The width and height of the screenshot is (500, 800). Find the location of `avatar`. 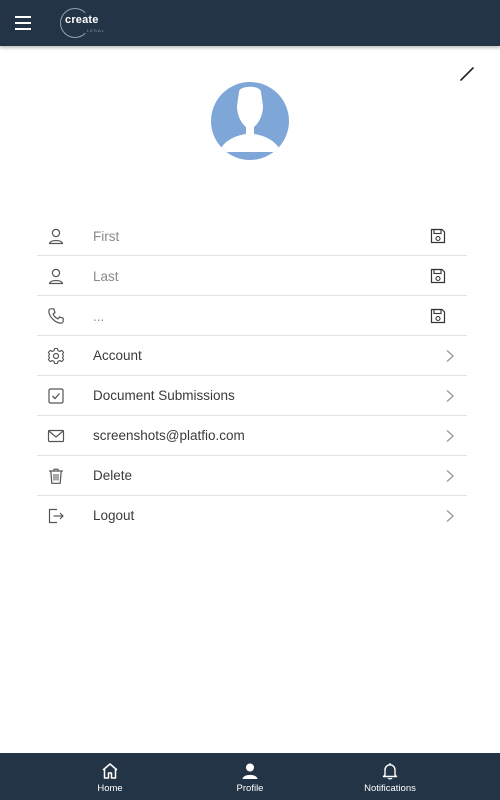

avatar is located at coordinates (250, 121).